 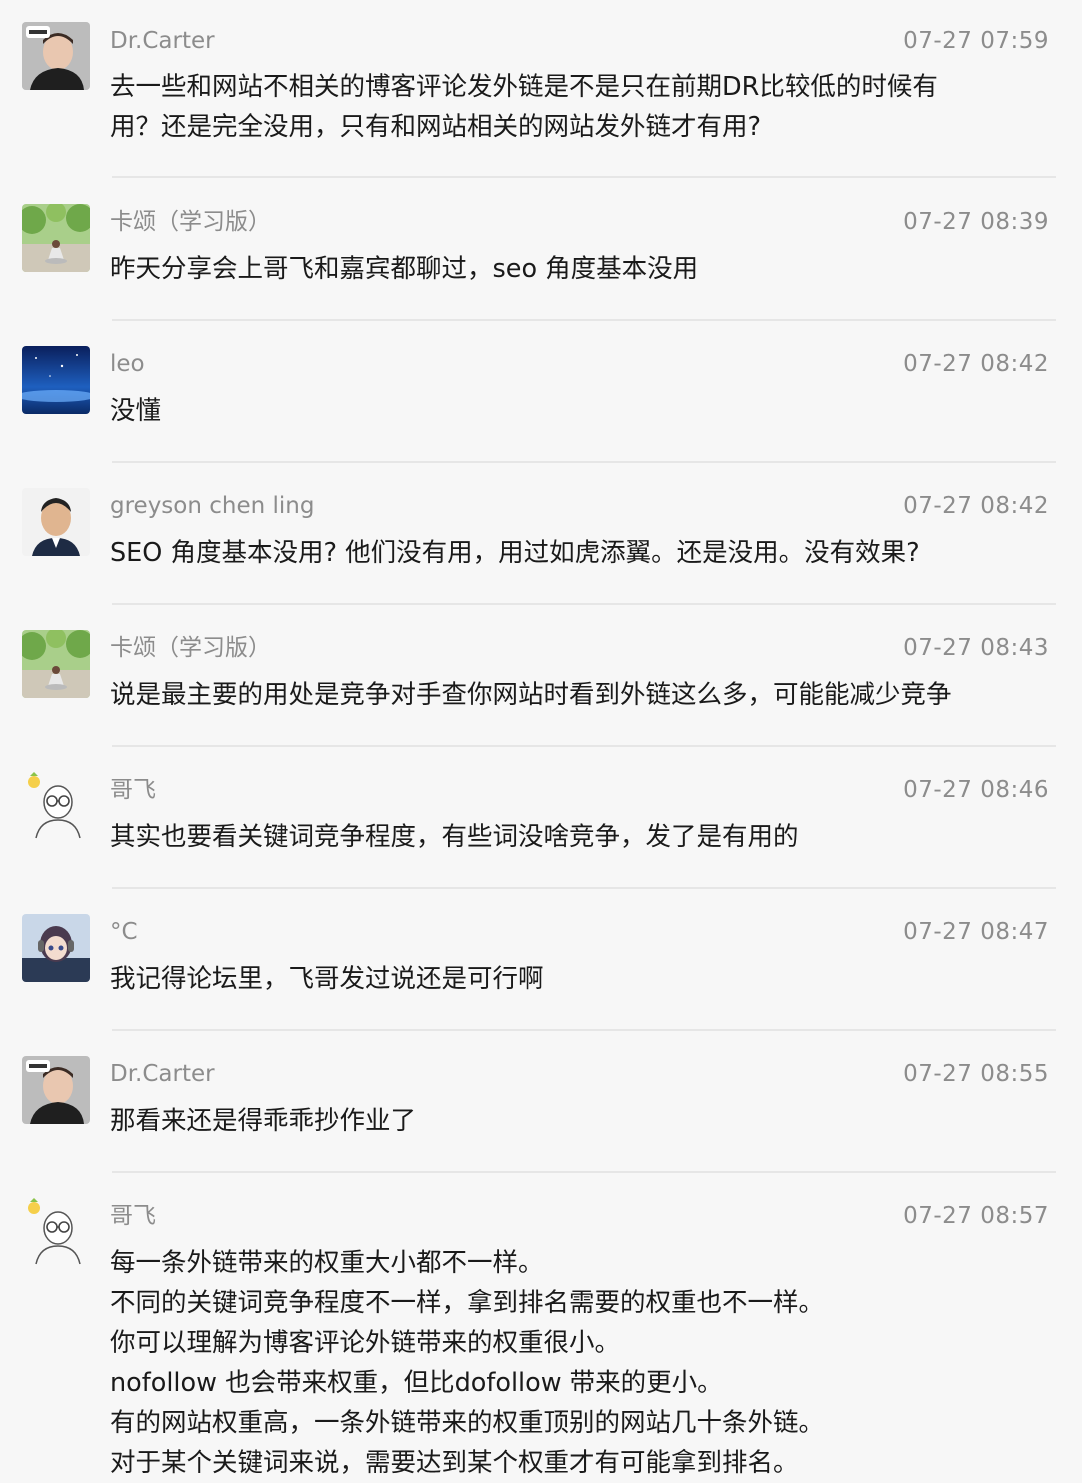 I want to click on message-text: 说是最主要的用处是竞争对手查你网站时看到外链这么多，可能能减少竞争, so click(x=531, y=695).